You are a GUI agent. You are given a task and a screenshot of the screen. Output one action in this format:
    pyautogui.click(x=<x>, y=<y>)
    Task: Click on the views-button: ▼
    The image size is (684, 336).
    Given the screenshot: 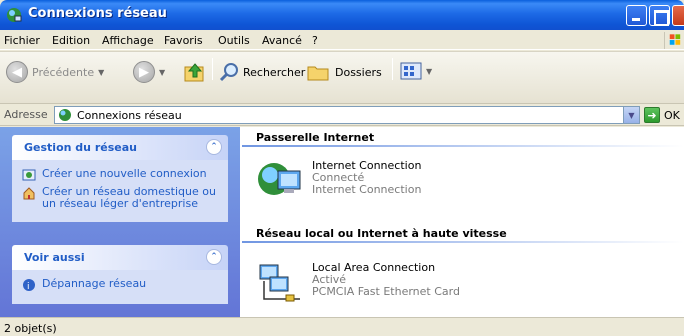 What is the action you would take?
    pyautogui.click(x=416, y=71)
    